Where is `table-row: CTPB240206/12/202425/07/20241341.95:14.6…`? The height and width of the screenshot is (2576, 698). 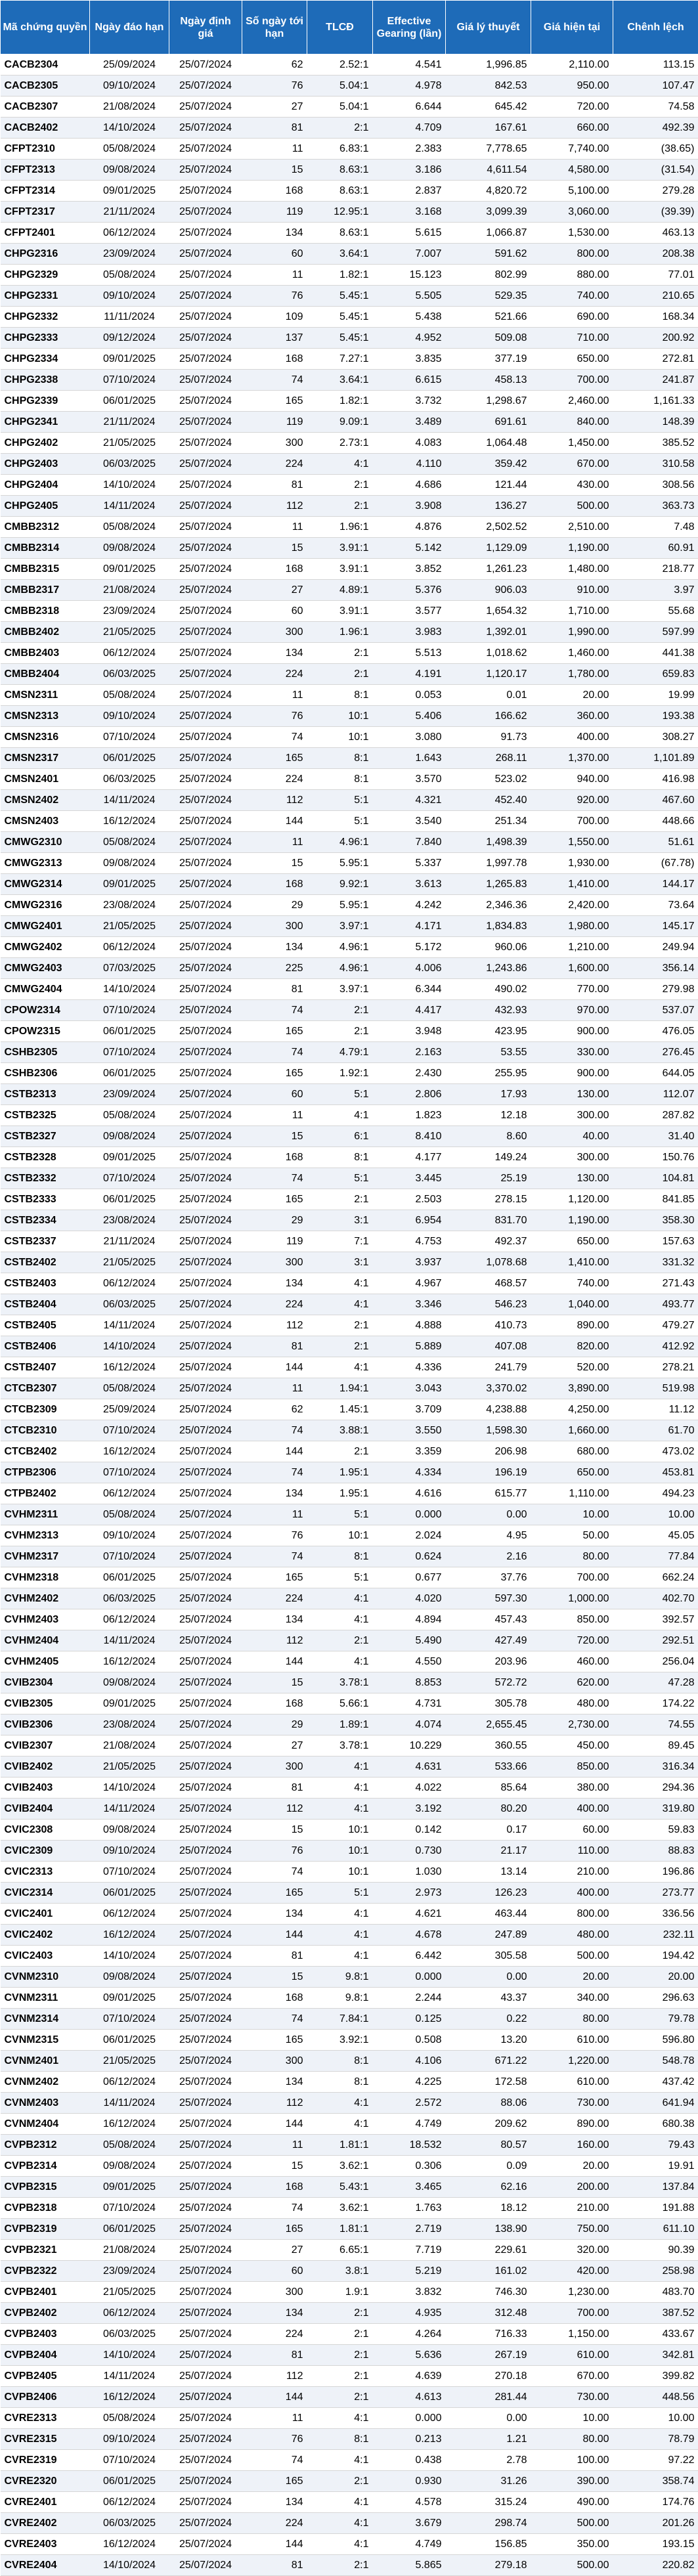 table-row: CTPB240206/12/202425/07/20241341.95:14.6… is located at coordinates (349, 1494).